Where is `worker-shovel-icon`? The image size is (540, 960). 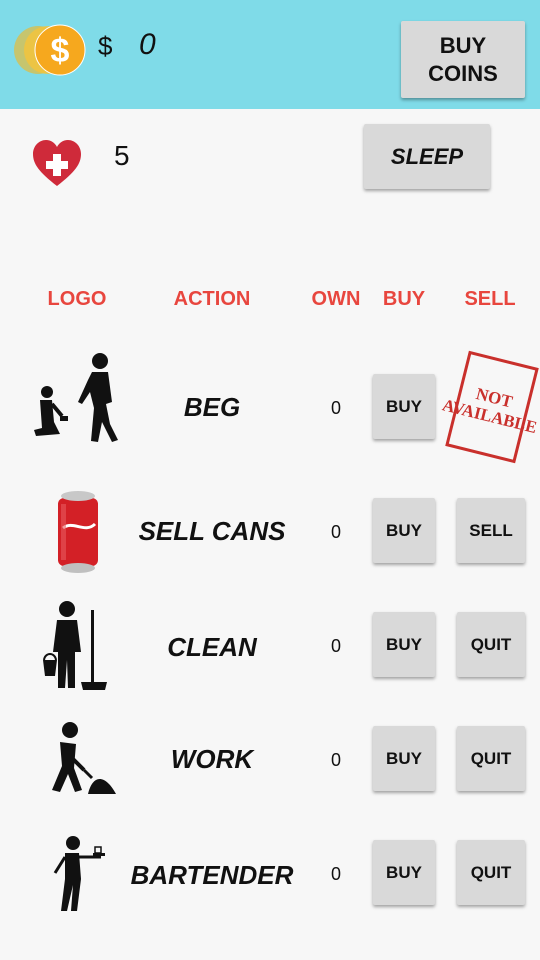 worker-shovel-icon is located at coordinates (78, 758).